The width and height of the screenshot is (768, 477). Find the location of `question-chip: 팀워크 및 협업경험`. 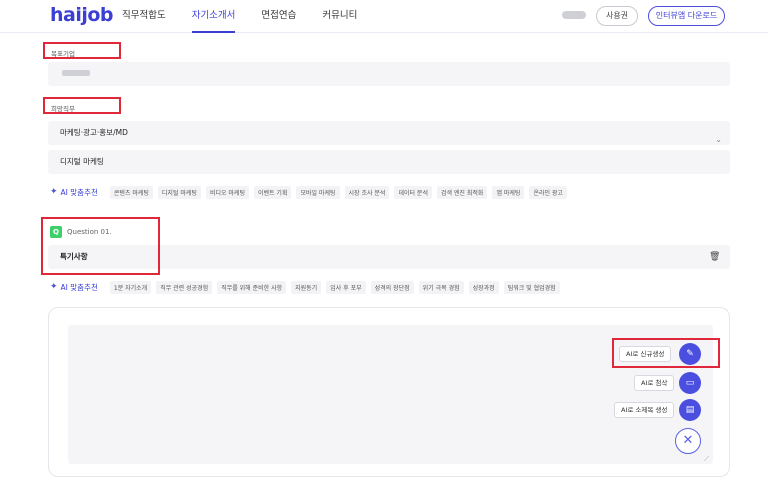

question-chip: 팀워크 및 협업경험 is located at coordinates (531, 287).